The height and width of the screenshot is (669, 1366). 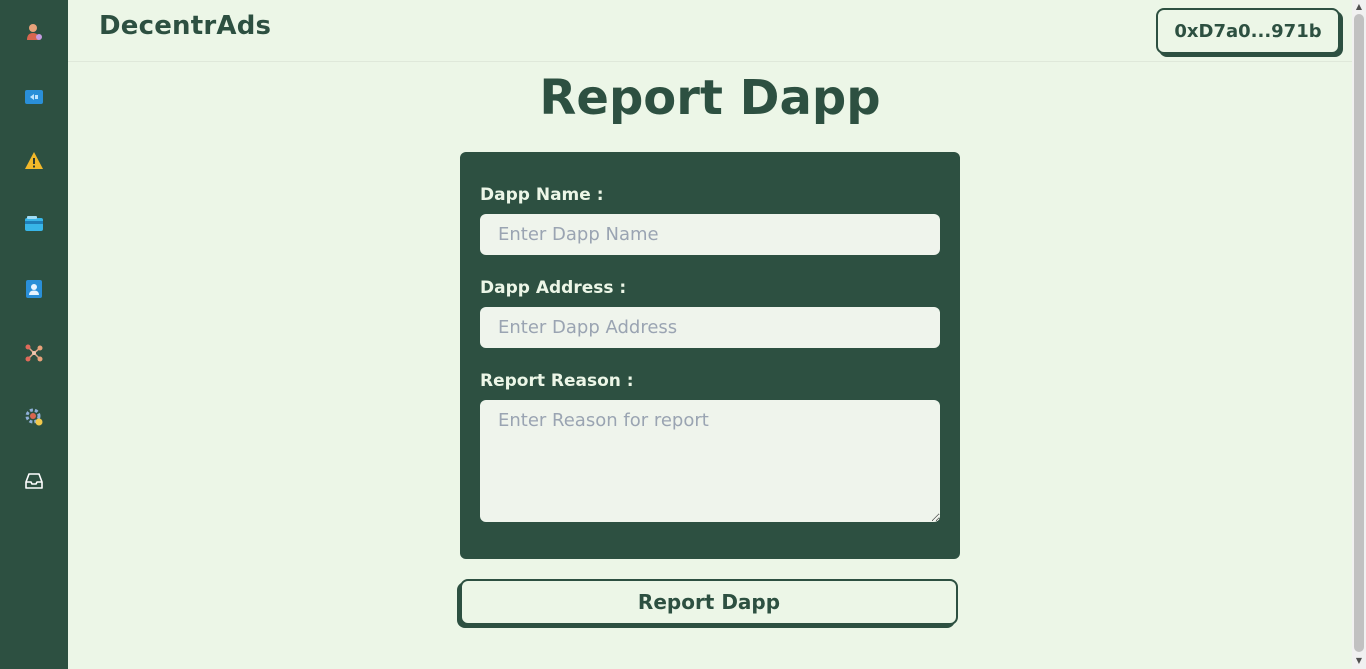 I want to click on report-reason-textarea, so click(x=710, y=461).